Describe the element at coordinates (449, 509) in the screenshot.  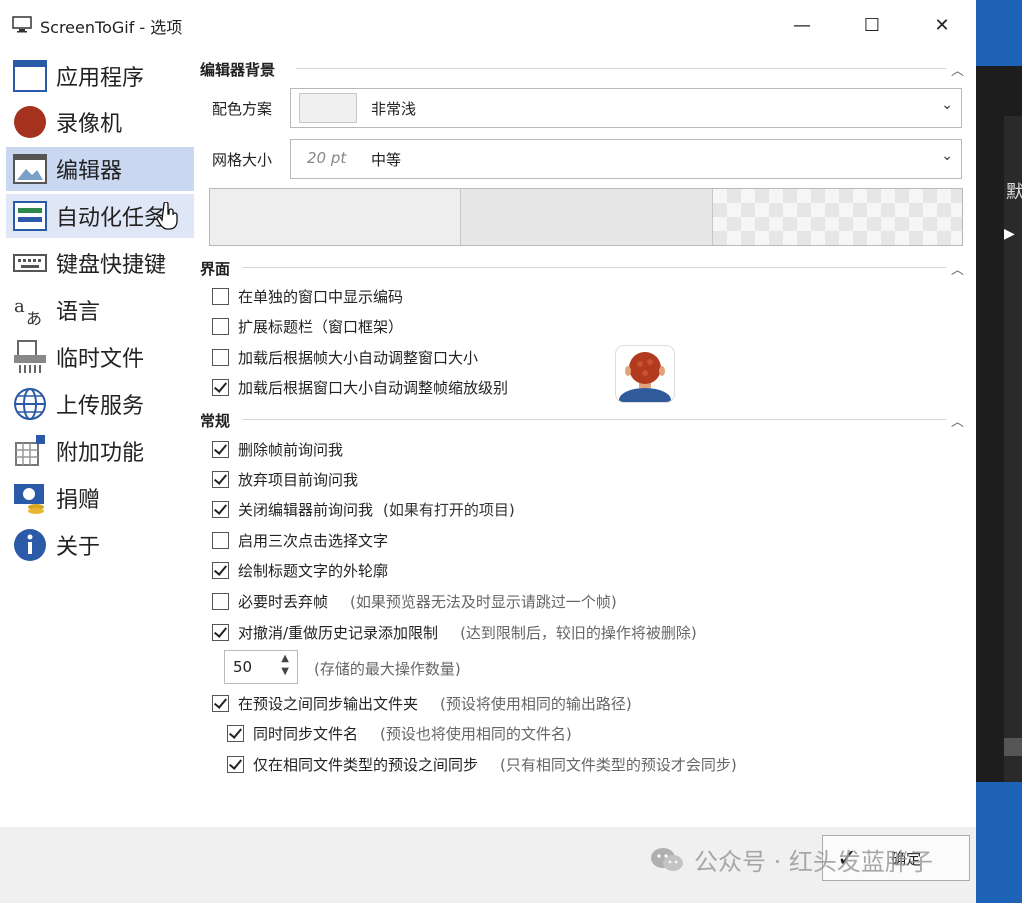
I see `option-hint: (如果有打开的项目)` at that location.